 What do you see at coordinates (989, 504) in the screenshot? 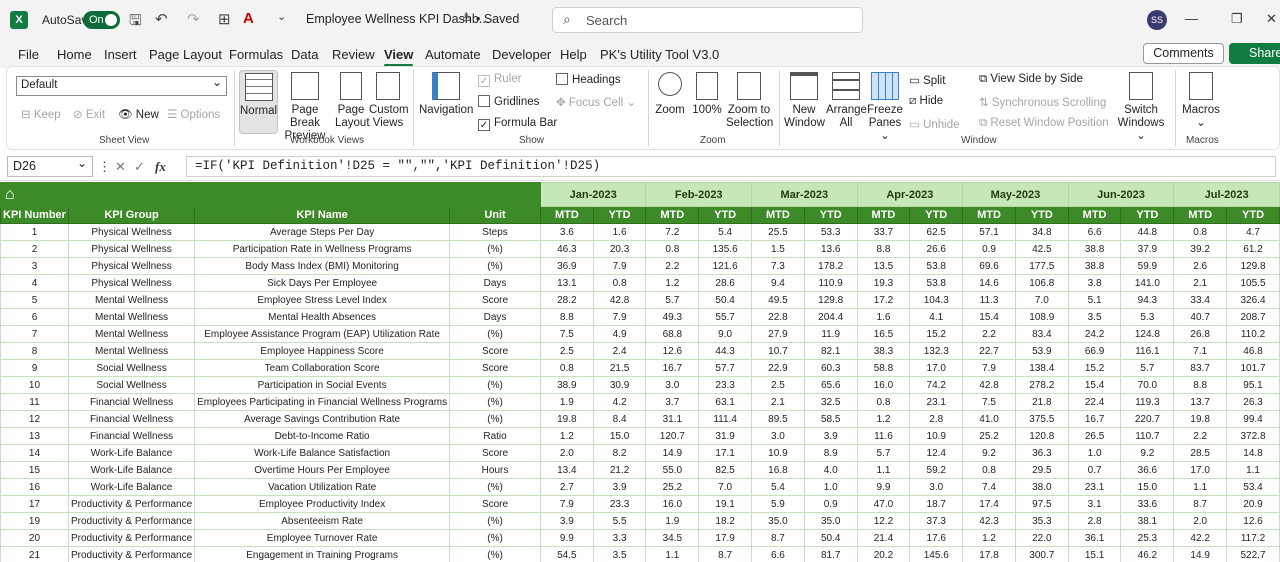
I see `value-cell: 17.4` at bounding box center [989, 504].